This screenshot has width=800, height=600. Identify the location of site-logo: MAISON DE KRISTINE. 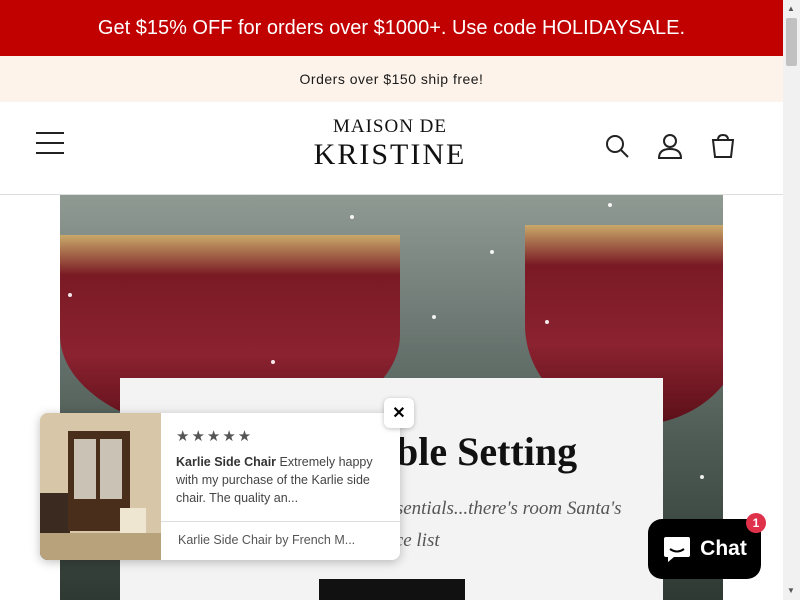
(390, 144).